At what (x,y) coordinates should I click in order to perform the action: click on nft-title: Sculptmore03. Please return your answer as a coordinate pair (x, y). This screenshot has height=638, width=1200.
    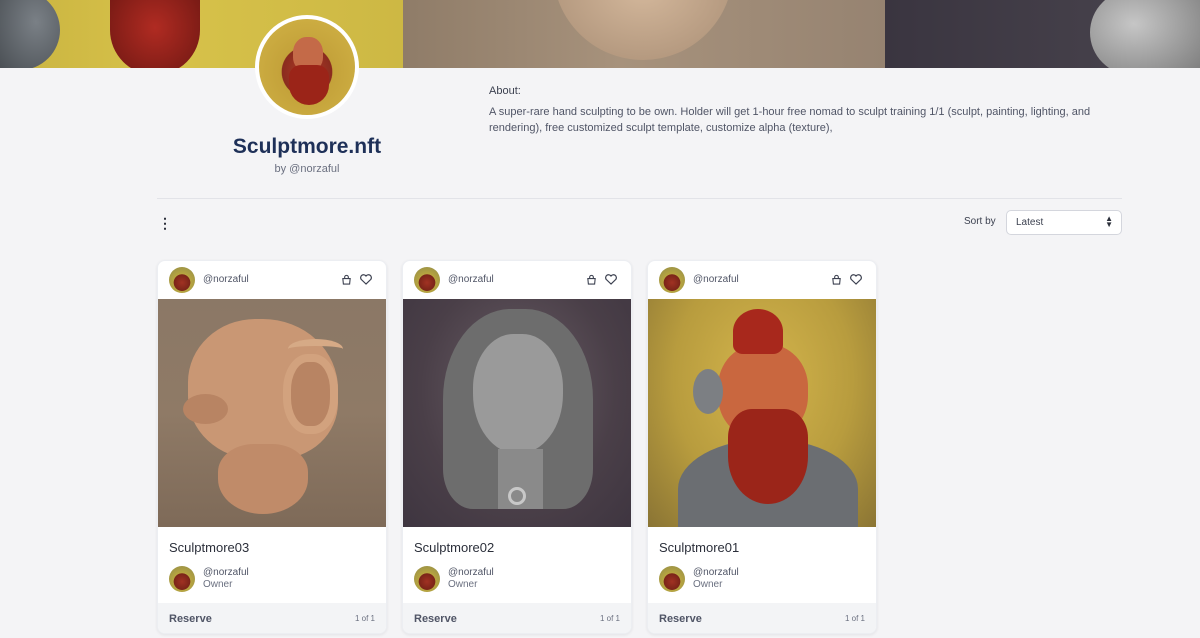
    Looking at the image, I should click on (209, 547).